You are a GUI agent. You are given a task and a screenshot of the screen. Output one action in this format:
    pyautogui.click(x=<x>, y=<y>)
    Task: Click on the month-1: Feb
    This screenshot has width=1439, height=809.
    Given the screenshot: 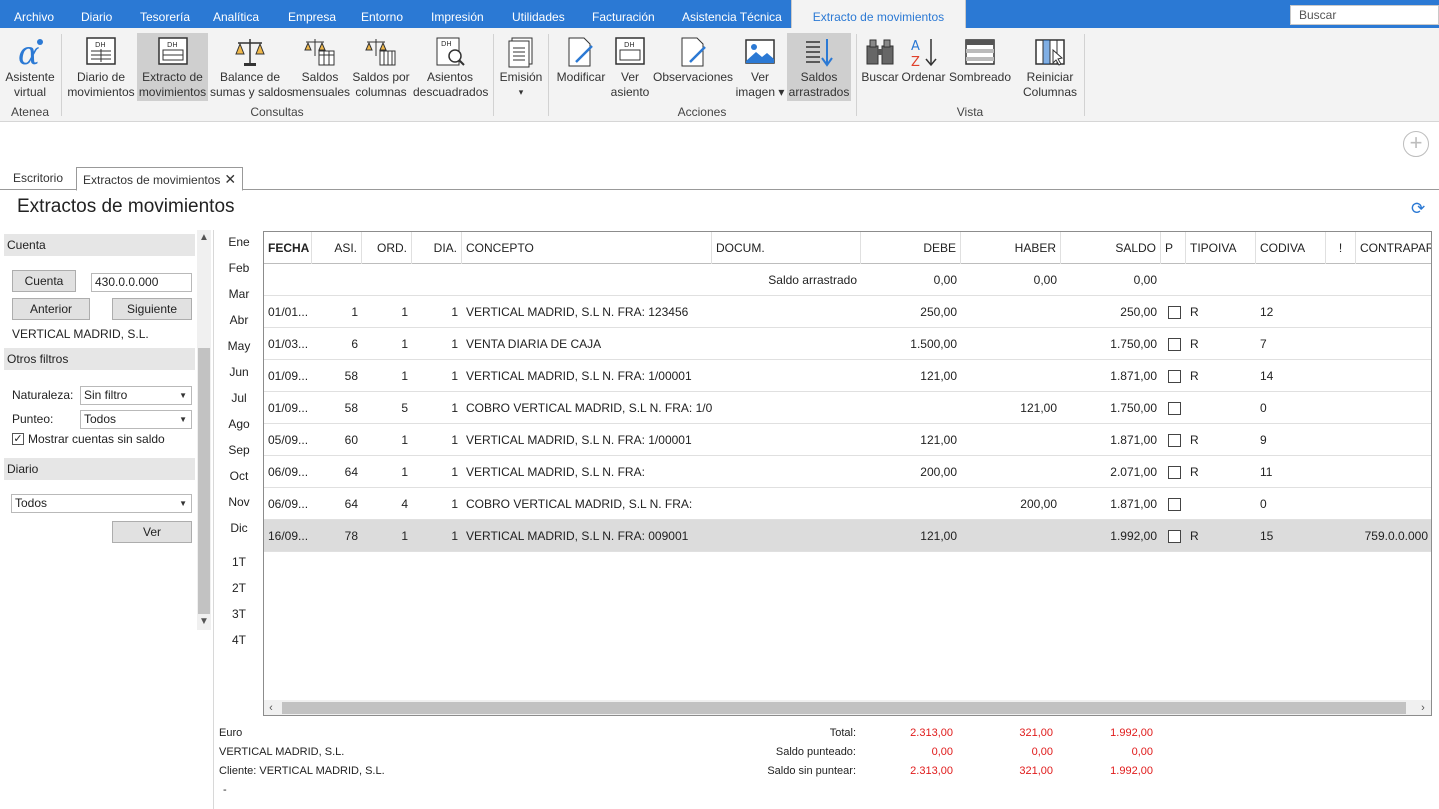 What is the action you would take?
    pyautogui.click(x=239, y=268)
    